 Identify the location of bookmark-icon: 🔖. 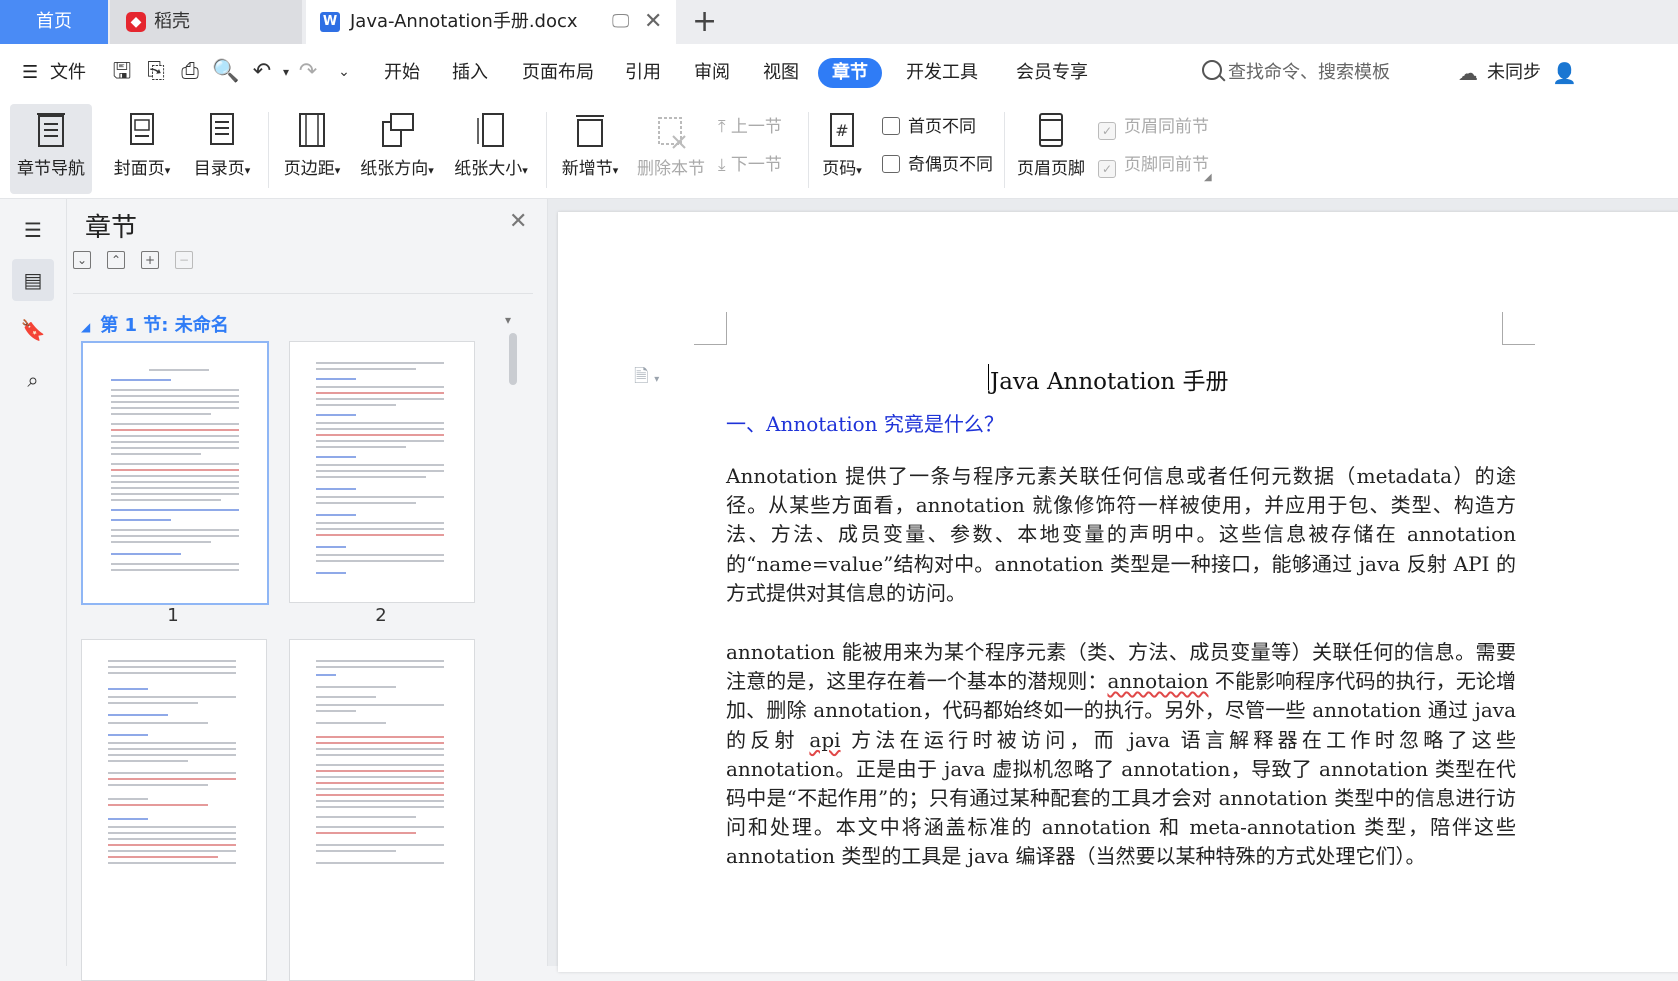
(33, 330).